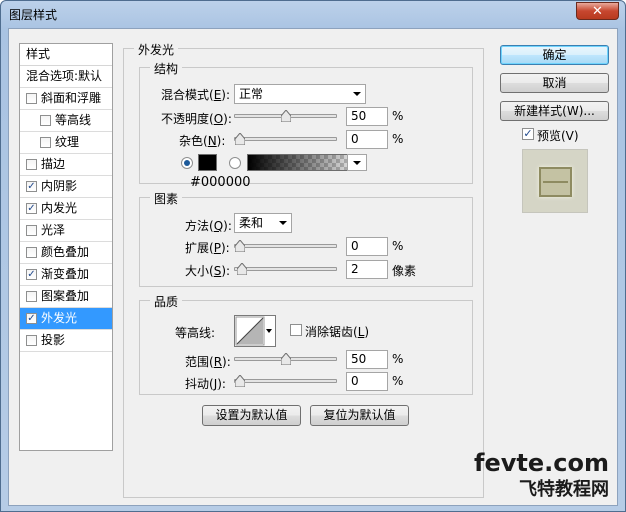 The height and width of the screenshot is (512, 626). What do you see at coordinates (296, 330) in the screenshot?
I see `anti-aliased-checkbox` at bounding box center [296, 330].